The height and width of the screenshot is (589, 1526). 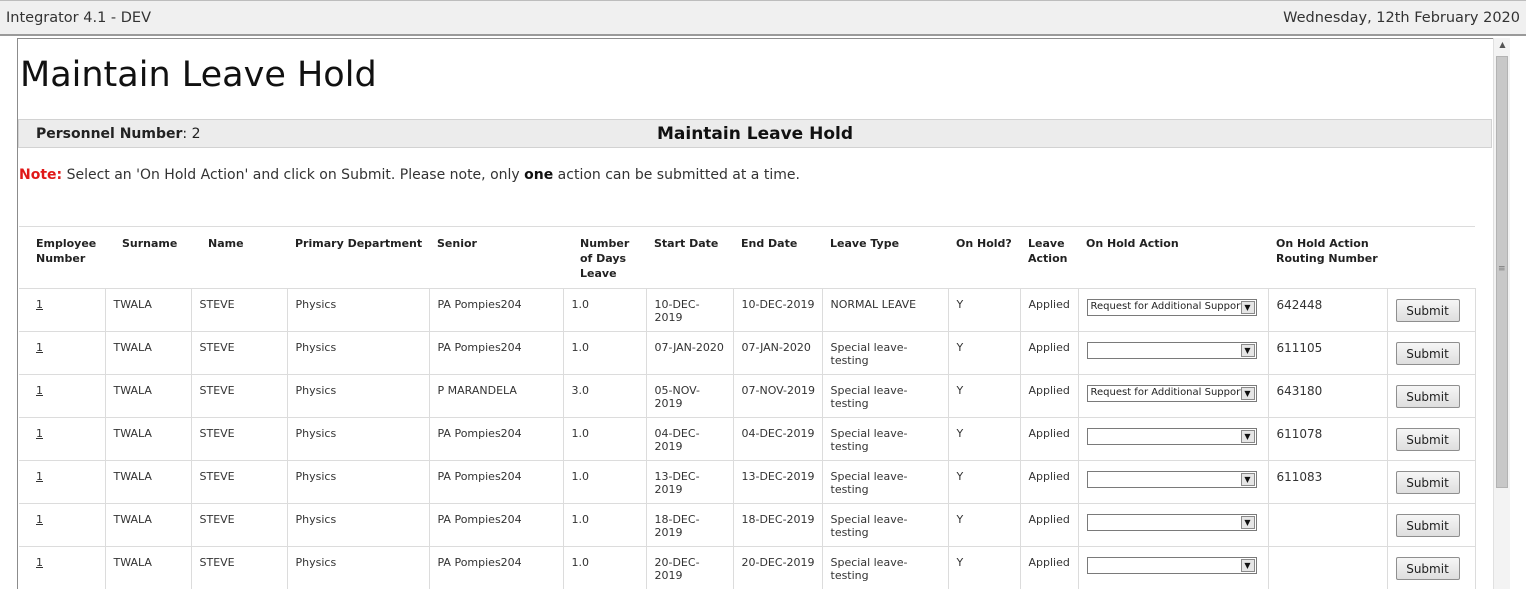 What do you see at coordinates (539, 175) in the screenshot?
I see `note-bold: one` at bounding box center [539, 175].